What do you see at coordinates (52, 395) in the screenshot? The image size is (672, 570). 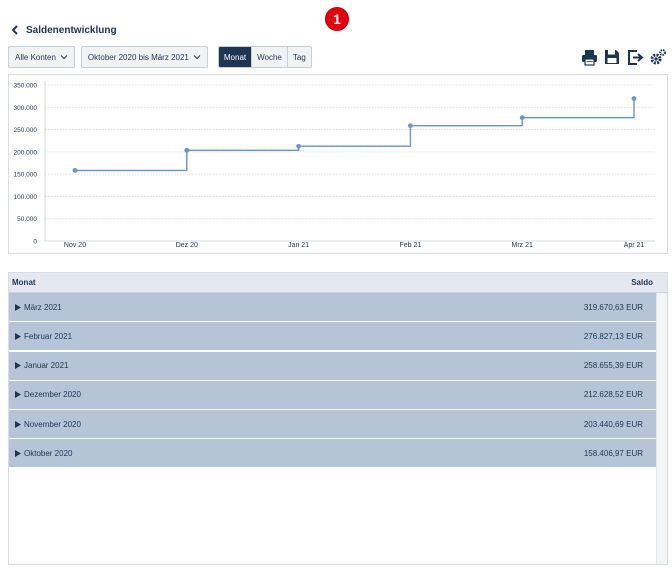 I see `row-month: Dezember 2020` at bounding box center [52, 395].